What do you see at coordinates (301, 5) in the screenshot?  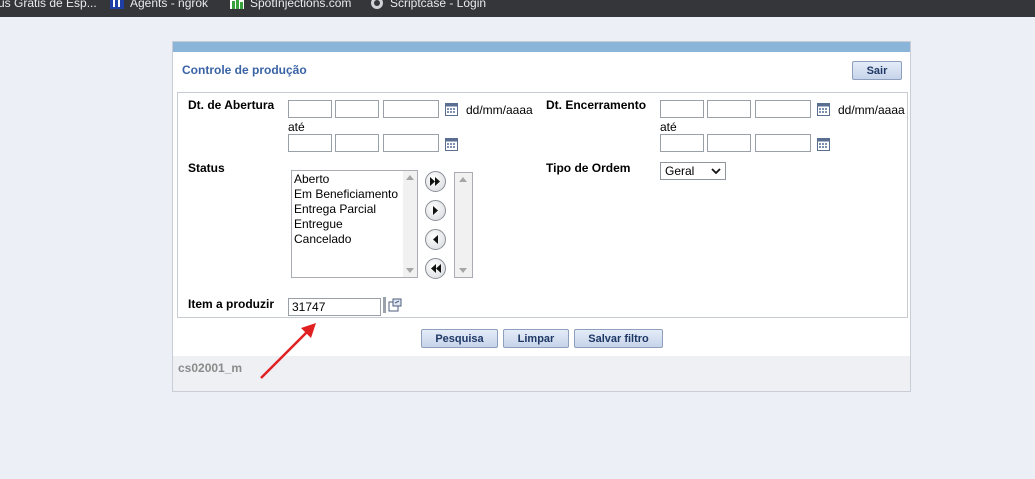 I see `bookmark-label: SpotInjections.com` at bounding box center [301, 5].